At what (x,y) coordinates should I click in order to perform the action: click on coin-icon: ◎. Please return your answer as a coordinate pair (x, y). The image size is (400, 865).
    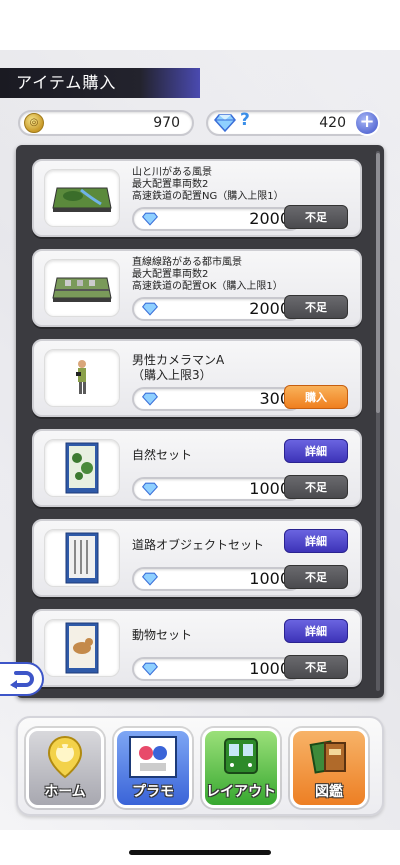
    Looking at the image, I should click on (34, 123).